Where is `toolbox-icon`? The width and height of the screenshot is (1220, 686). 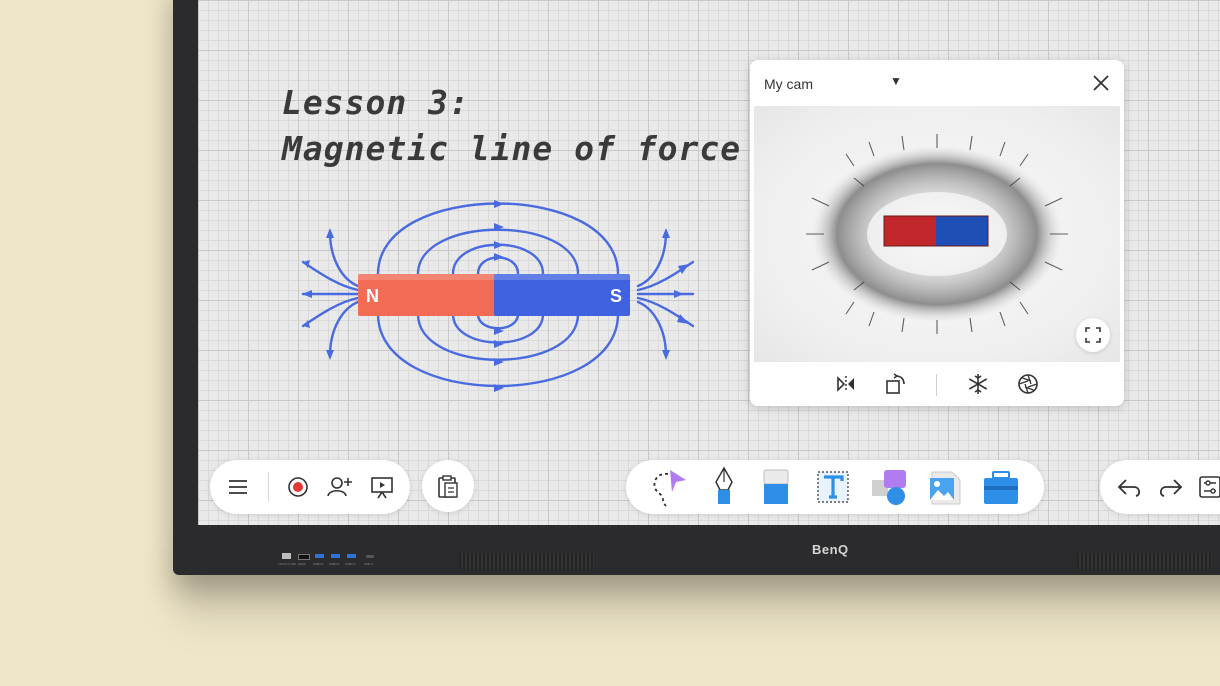 toolbox-icon is located at coordinates (1001, 487).